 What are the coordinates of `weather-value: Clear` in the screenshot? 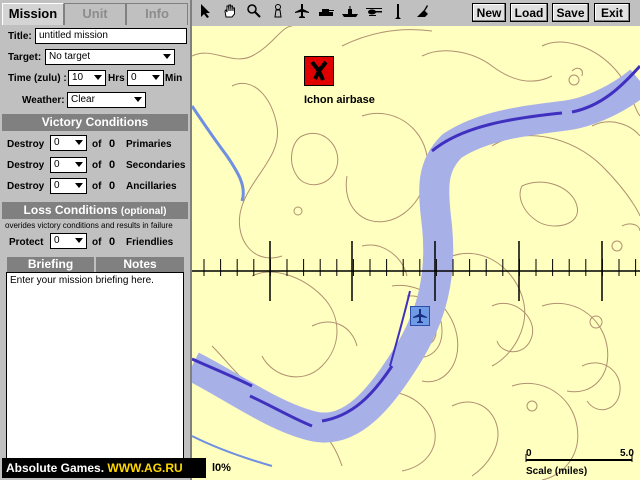 It's located at (83, 99).